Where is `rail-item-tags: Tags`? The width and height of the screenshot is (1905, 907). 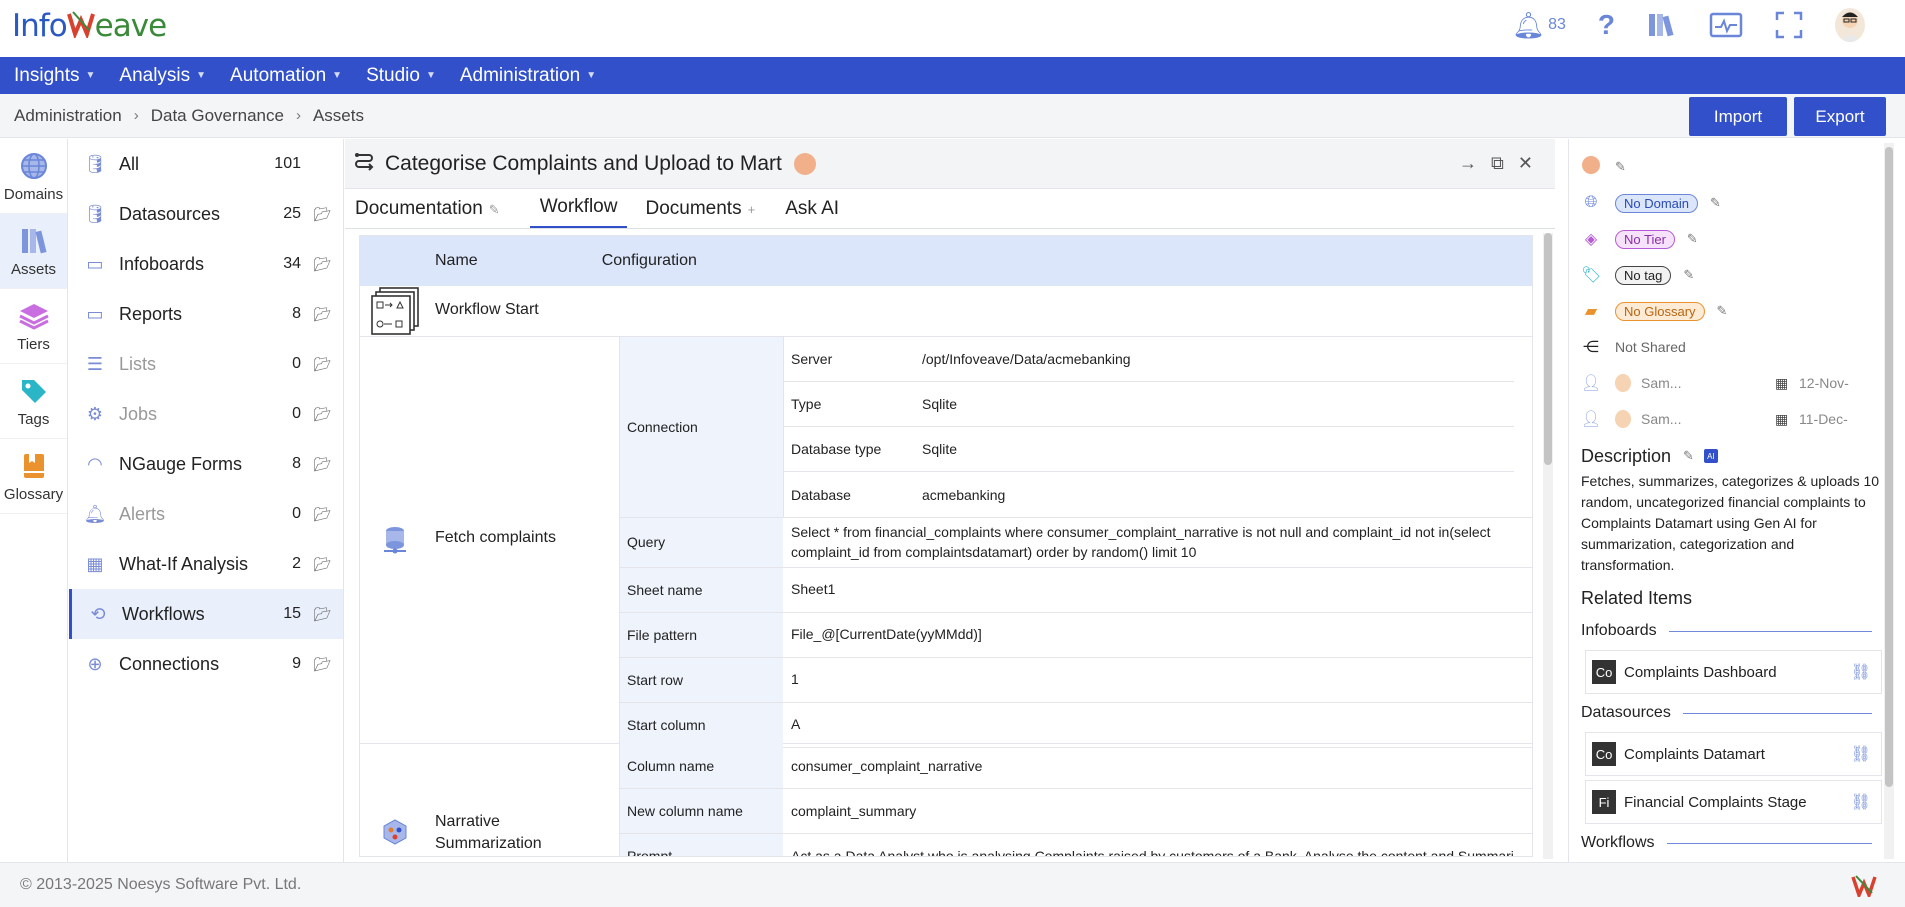 rail-item-tags: Tags is located at coordinates (33, 401).